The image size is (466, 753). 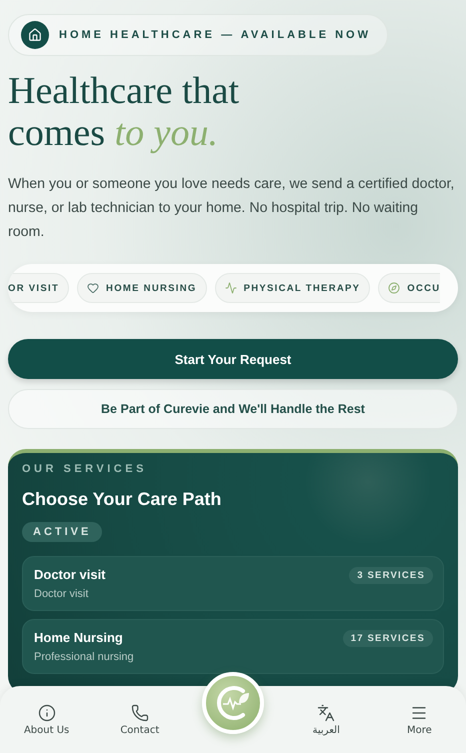 I want to click on section-eyebrow: OUR SERVICES, so click(x=85, y=469).